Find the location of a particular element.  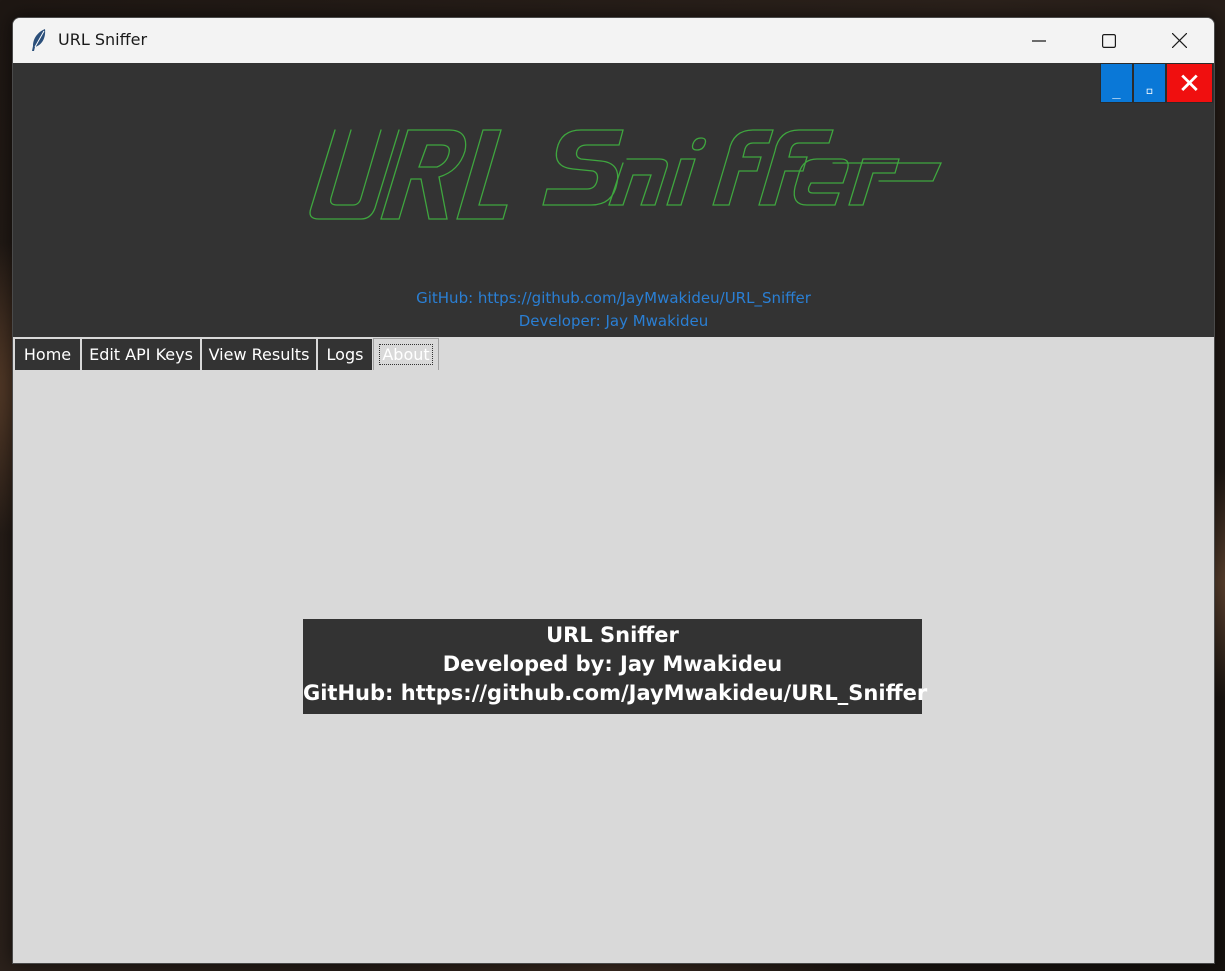

close-icon is located at coordinates (1179, 40).